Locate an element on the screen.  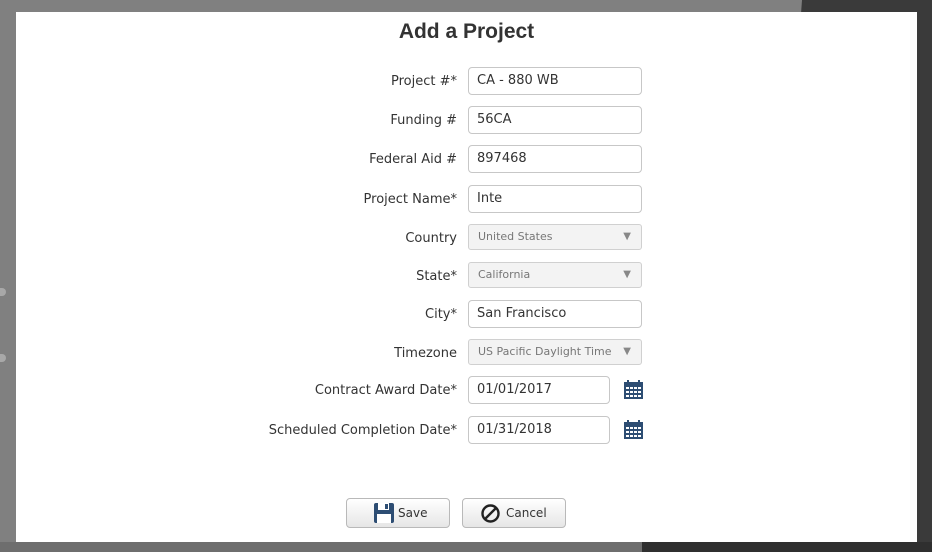
city-row: City* San Francisco is located at coordinates (466, 315).